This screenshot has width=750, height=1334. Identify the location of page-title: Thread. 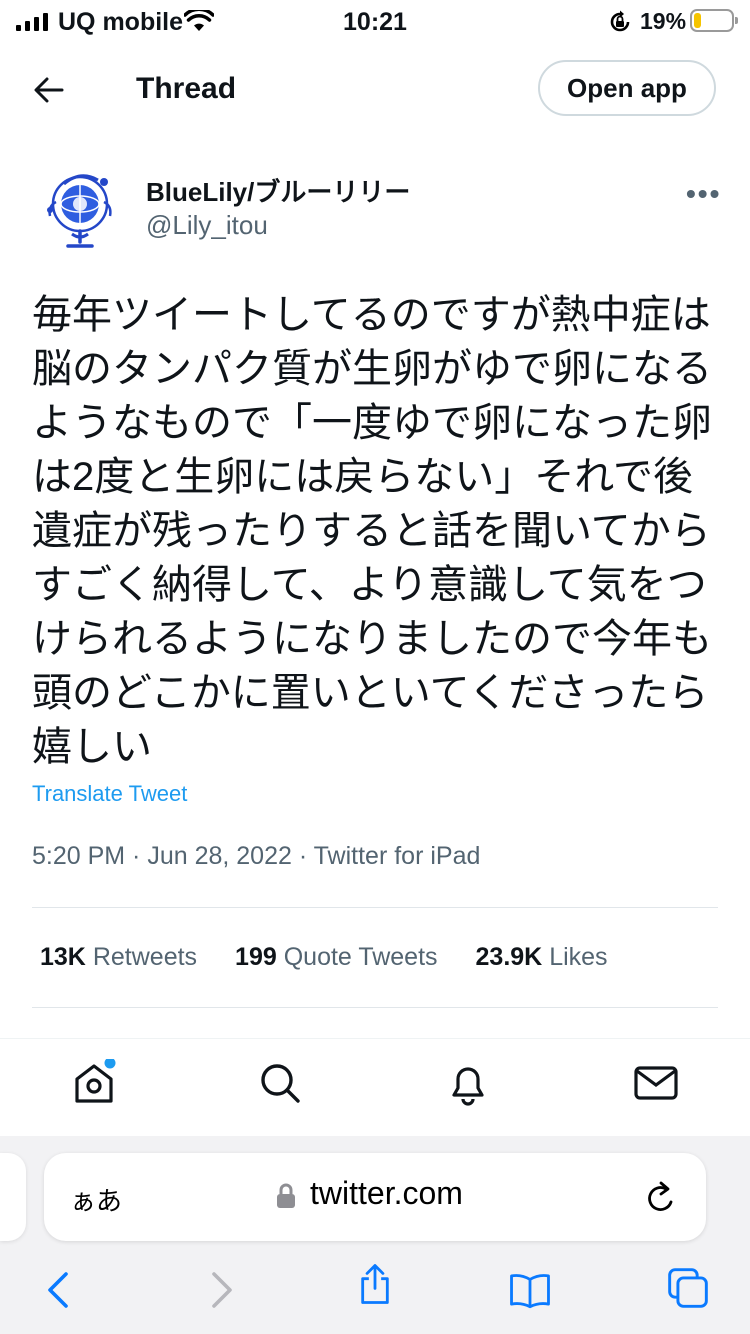
(186, 88).